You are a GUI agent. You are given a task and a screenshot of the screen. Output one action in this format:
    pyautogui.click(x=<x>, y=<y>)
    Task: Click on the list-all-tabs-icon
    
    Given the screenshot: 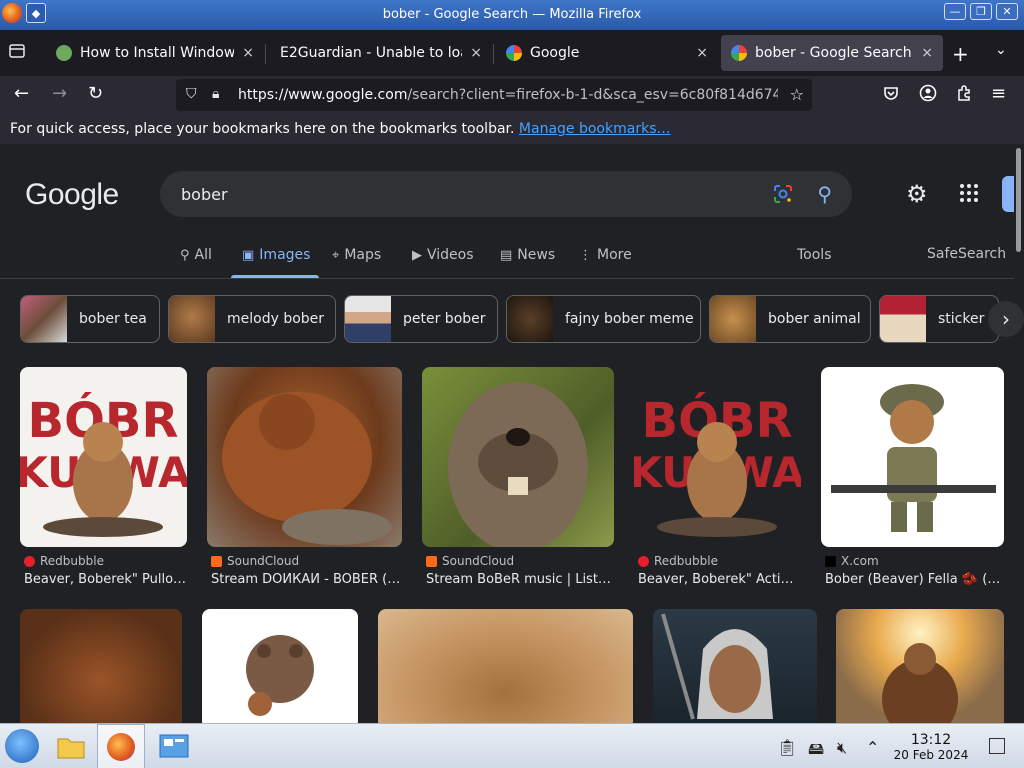 What is the action you would take?
    pyautogui.click(x=20, y=54)
    